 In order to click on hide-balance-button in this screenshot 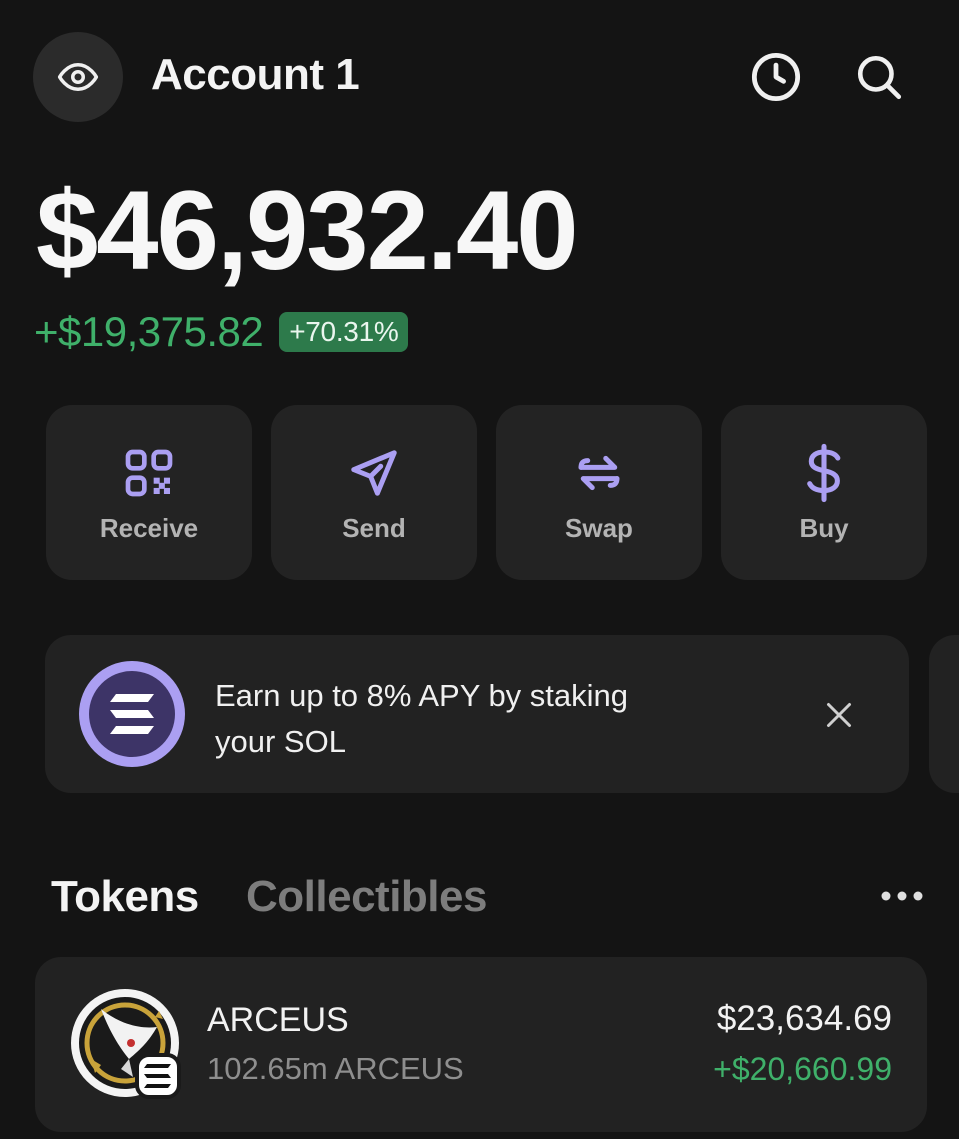, I will do `click(78, 77)`.